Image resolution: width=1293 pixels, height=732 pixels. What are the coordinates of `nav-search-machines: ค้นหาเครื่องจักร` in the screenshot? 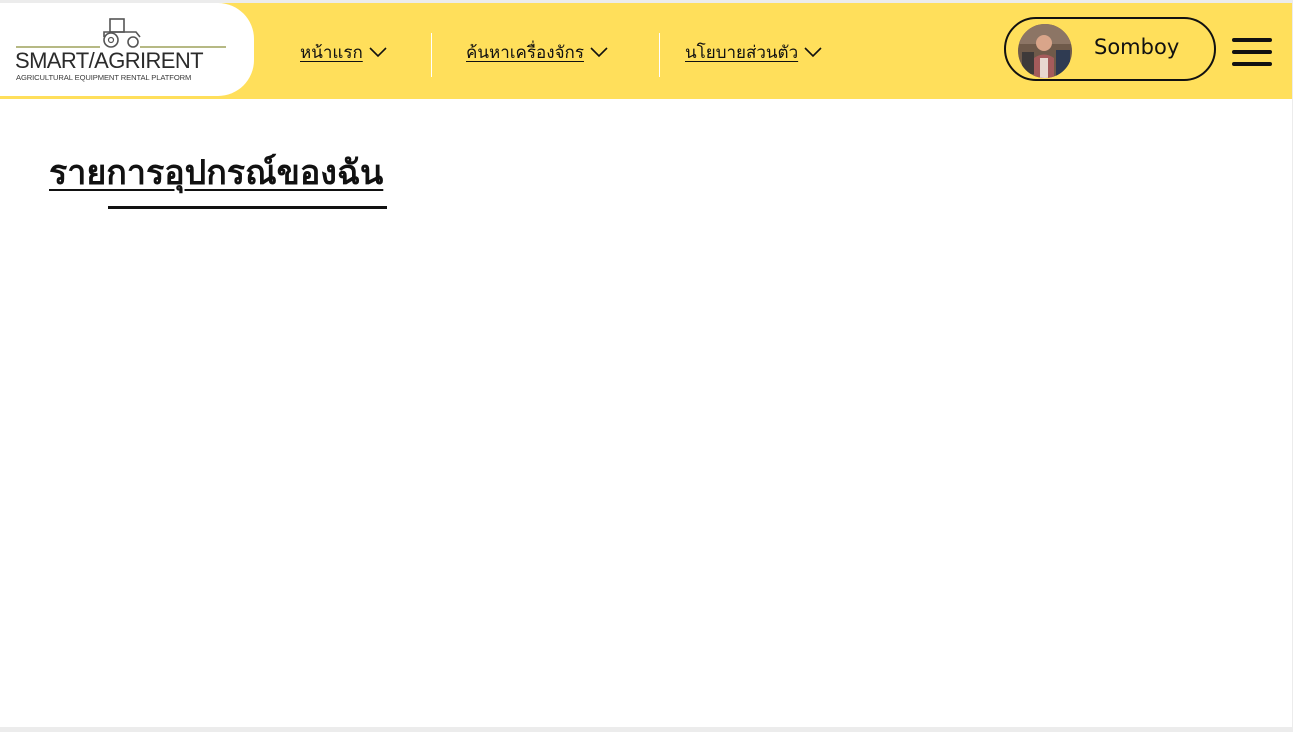 It's located at (537, 52).